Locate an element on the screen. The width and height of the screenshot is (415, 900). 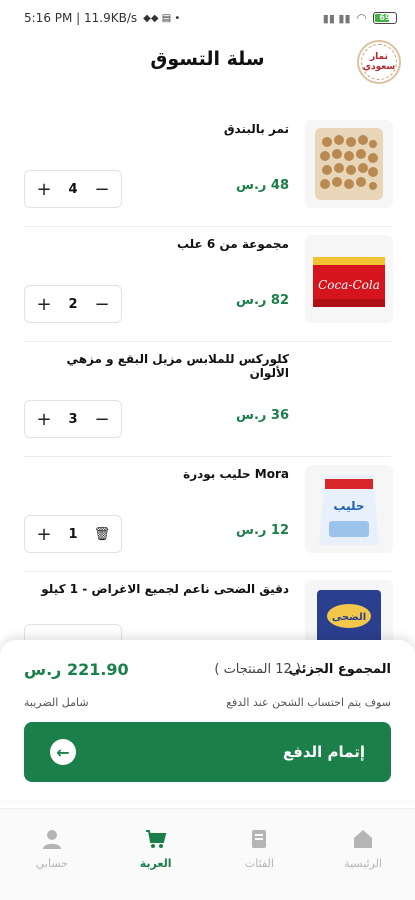
item-name: كلوركس للملابس مزيل البقع و مزهي الألوان is located at coordinates (159, 366).